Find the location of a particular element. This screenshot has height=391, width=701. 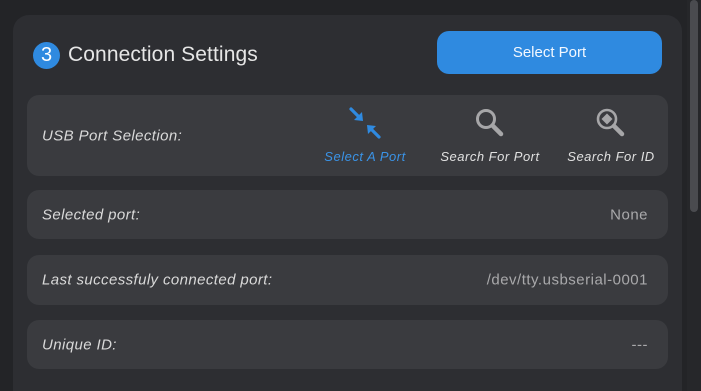

select-a-port-option: Select A Port is located at coordinates (365, 137).